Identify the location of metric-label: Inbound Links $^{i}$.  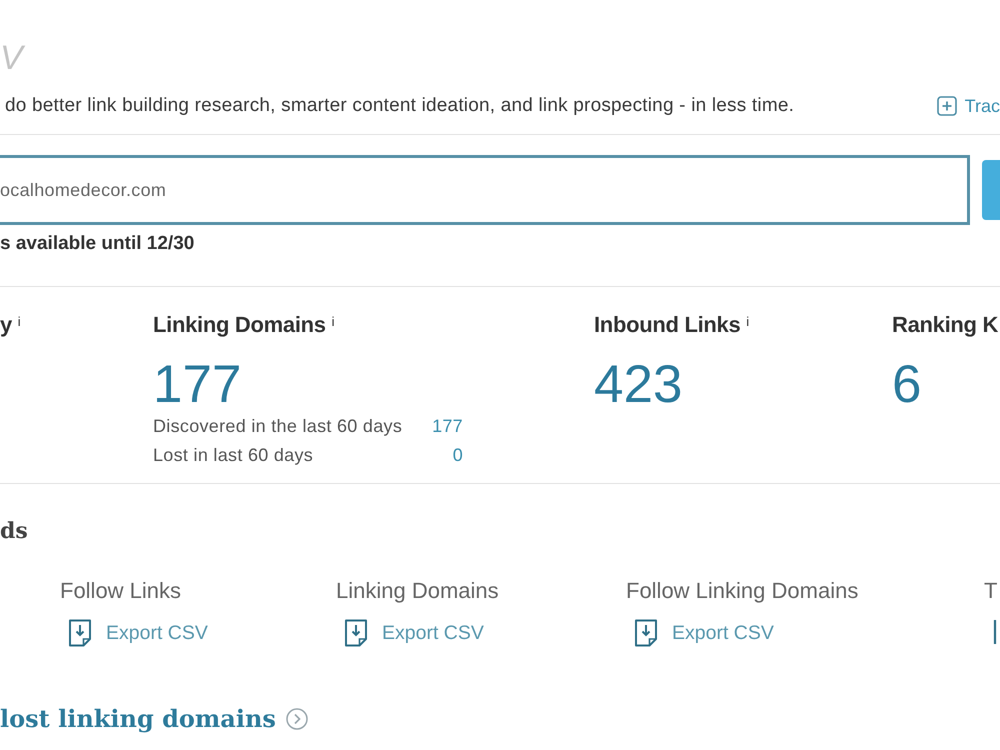
(671, 325).